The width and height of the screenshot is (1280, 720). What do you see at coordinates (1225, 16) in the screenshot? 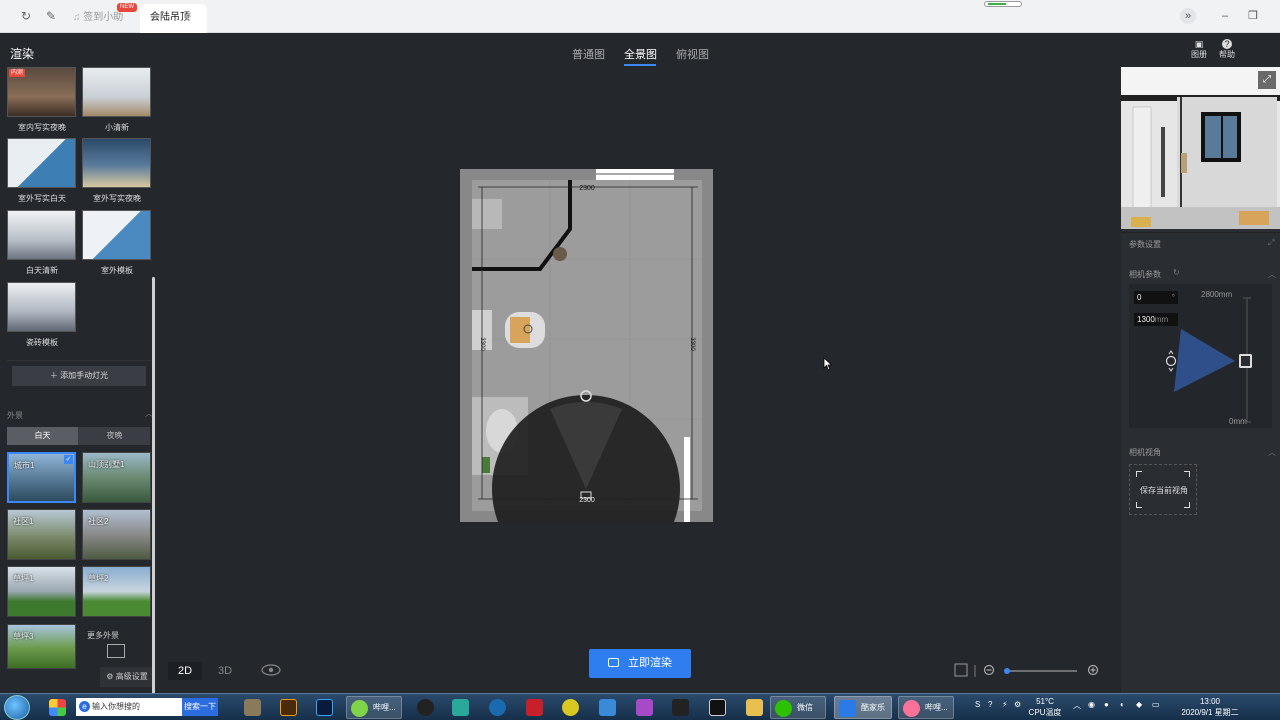
I see `minimize-button: –` at bounding box center [1225, 16].